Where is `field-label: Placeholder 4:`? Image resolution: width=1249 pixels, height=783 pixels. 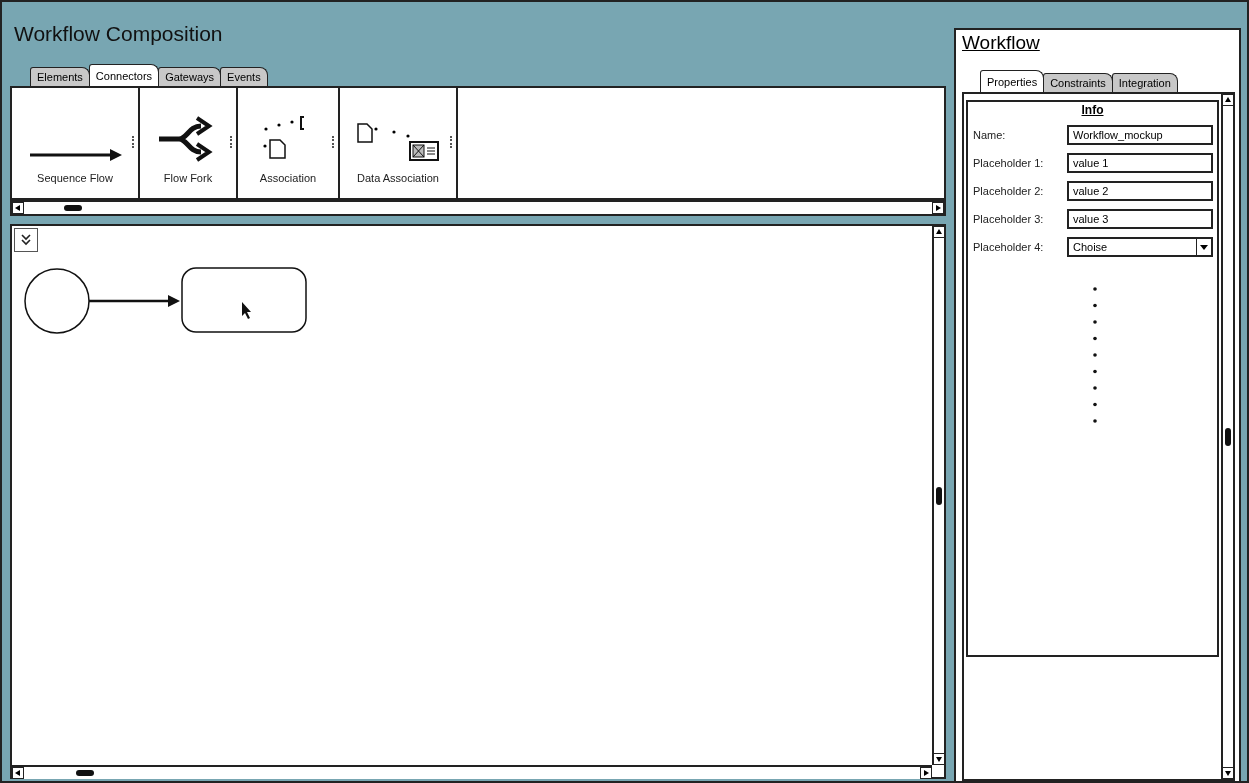 field-label: Placeholder 4: is located at coordinates (1008, 247).